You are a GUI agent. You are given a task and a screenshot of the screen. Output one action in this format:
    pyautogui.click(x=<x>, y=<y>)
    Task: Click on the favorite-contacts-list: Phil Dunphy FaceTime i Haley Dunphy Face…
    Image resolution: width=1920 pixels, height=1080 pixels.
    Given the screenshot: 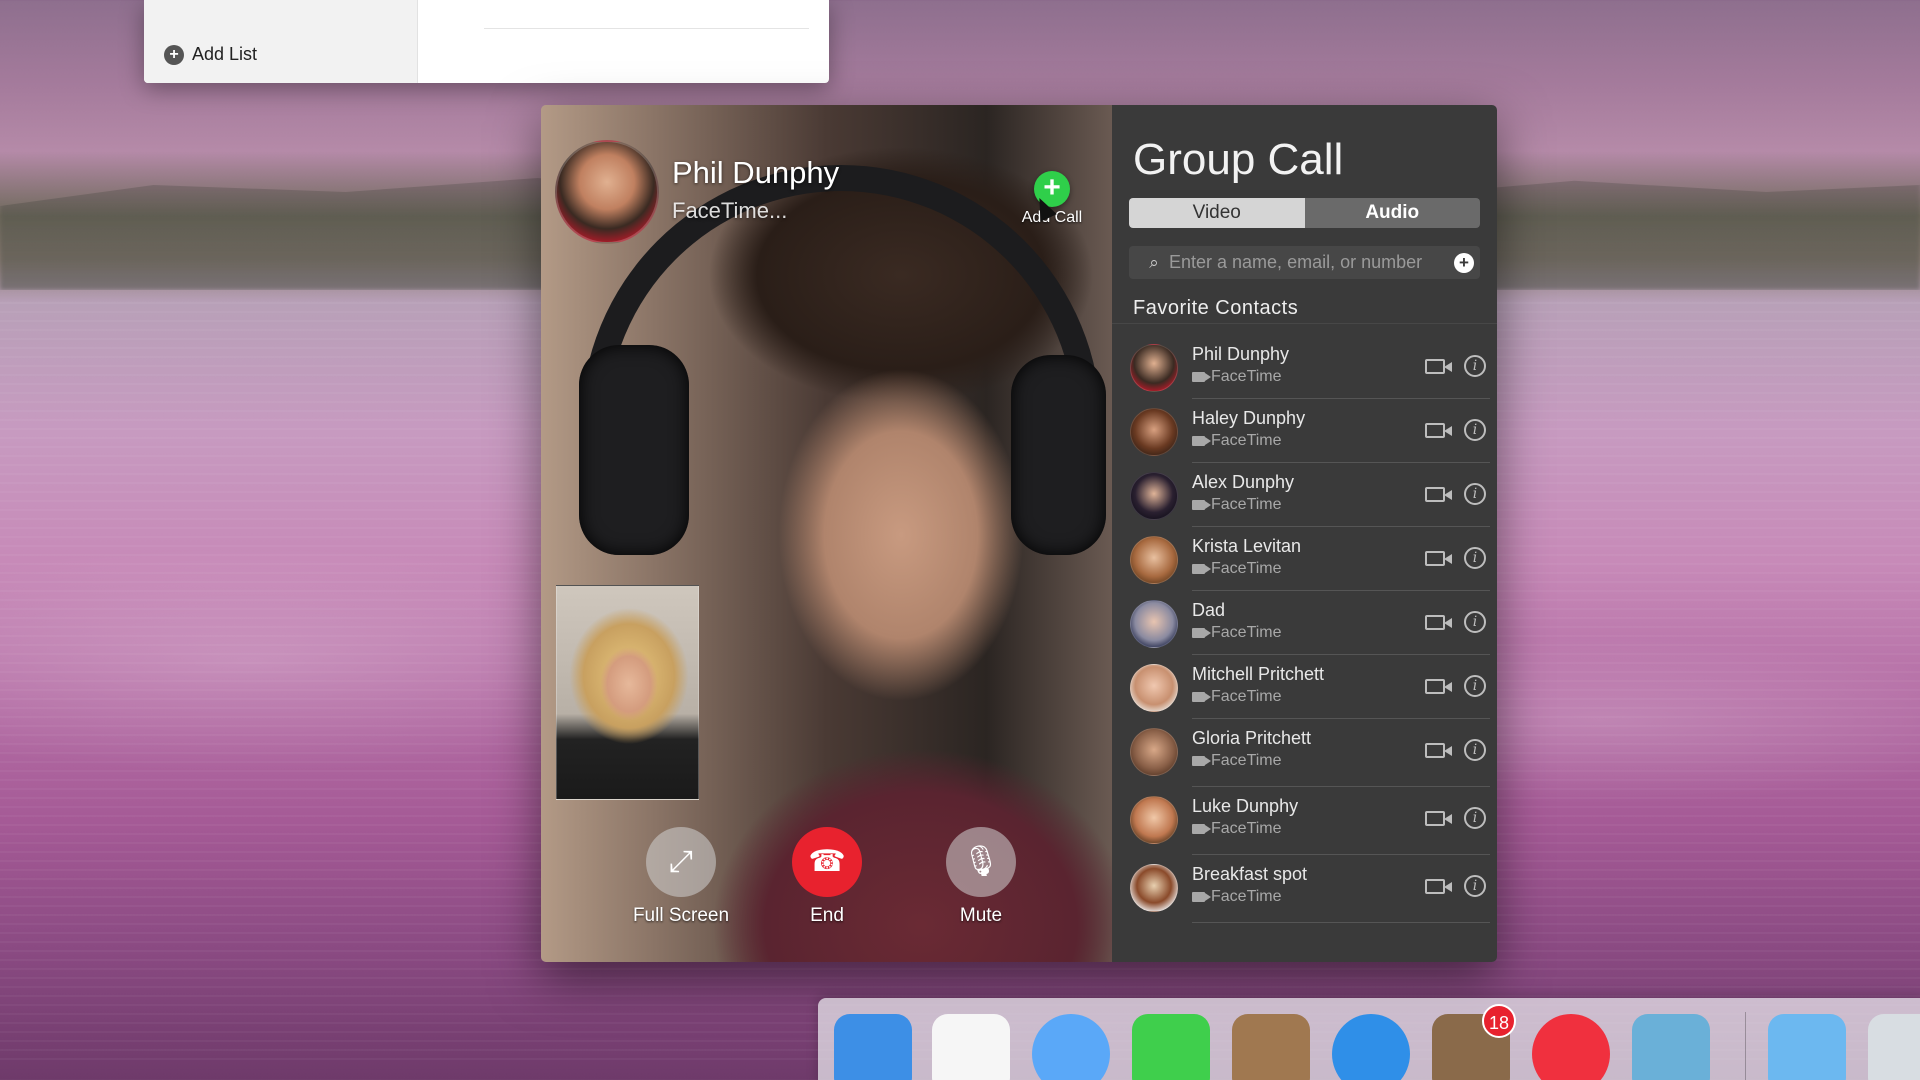 What is the action you would take?
    pyautogui.click(x=1310, y=629)
    